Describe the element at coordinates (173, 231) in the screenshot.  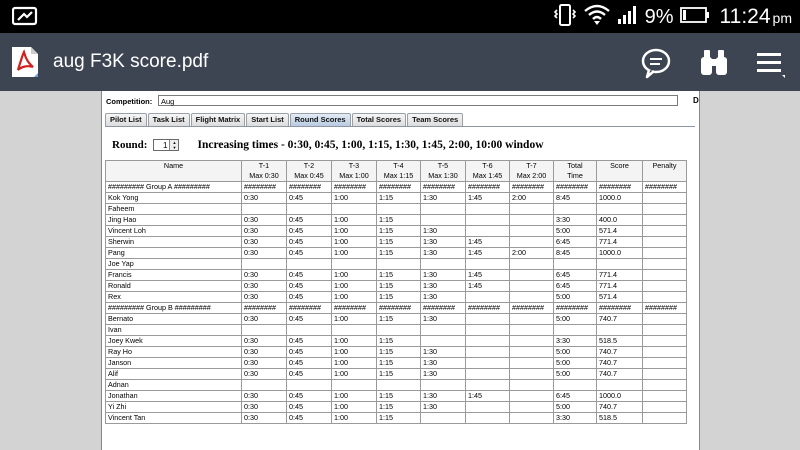
I see `pilot-name-cell: Vincent Loh` at that location.